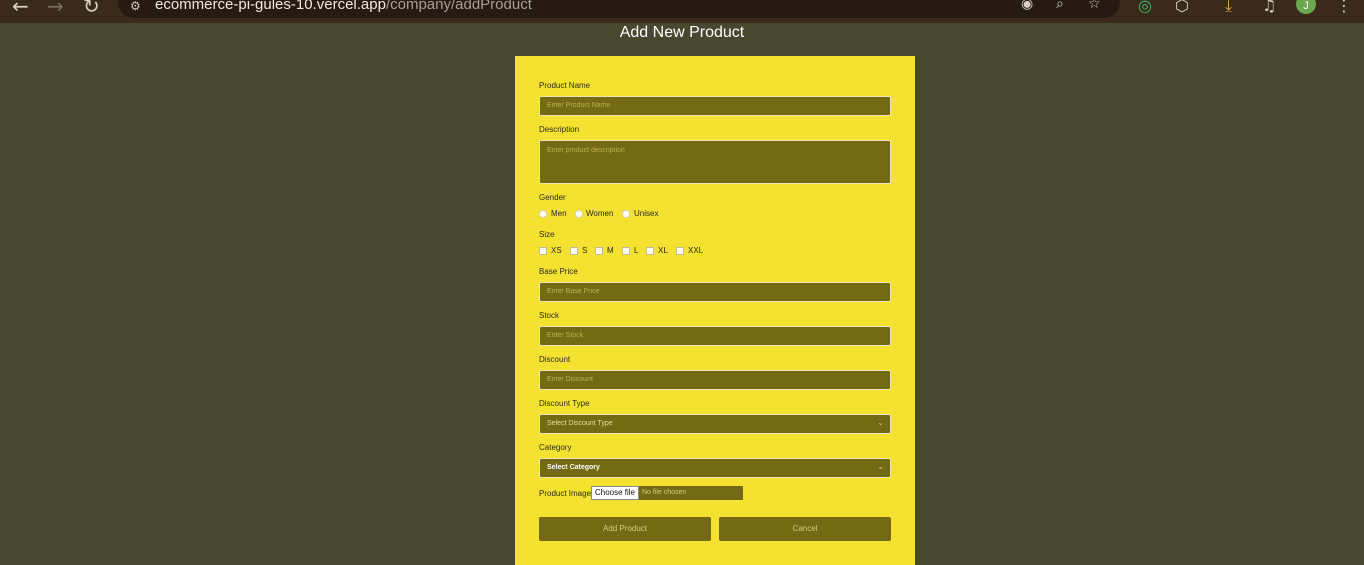  Describe the element at coordinates (549, 315) in the screenshot. I see `stock-label: Stock` at that location.